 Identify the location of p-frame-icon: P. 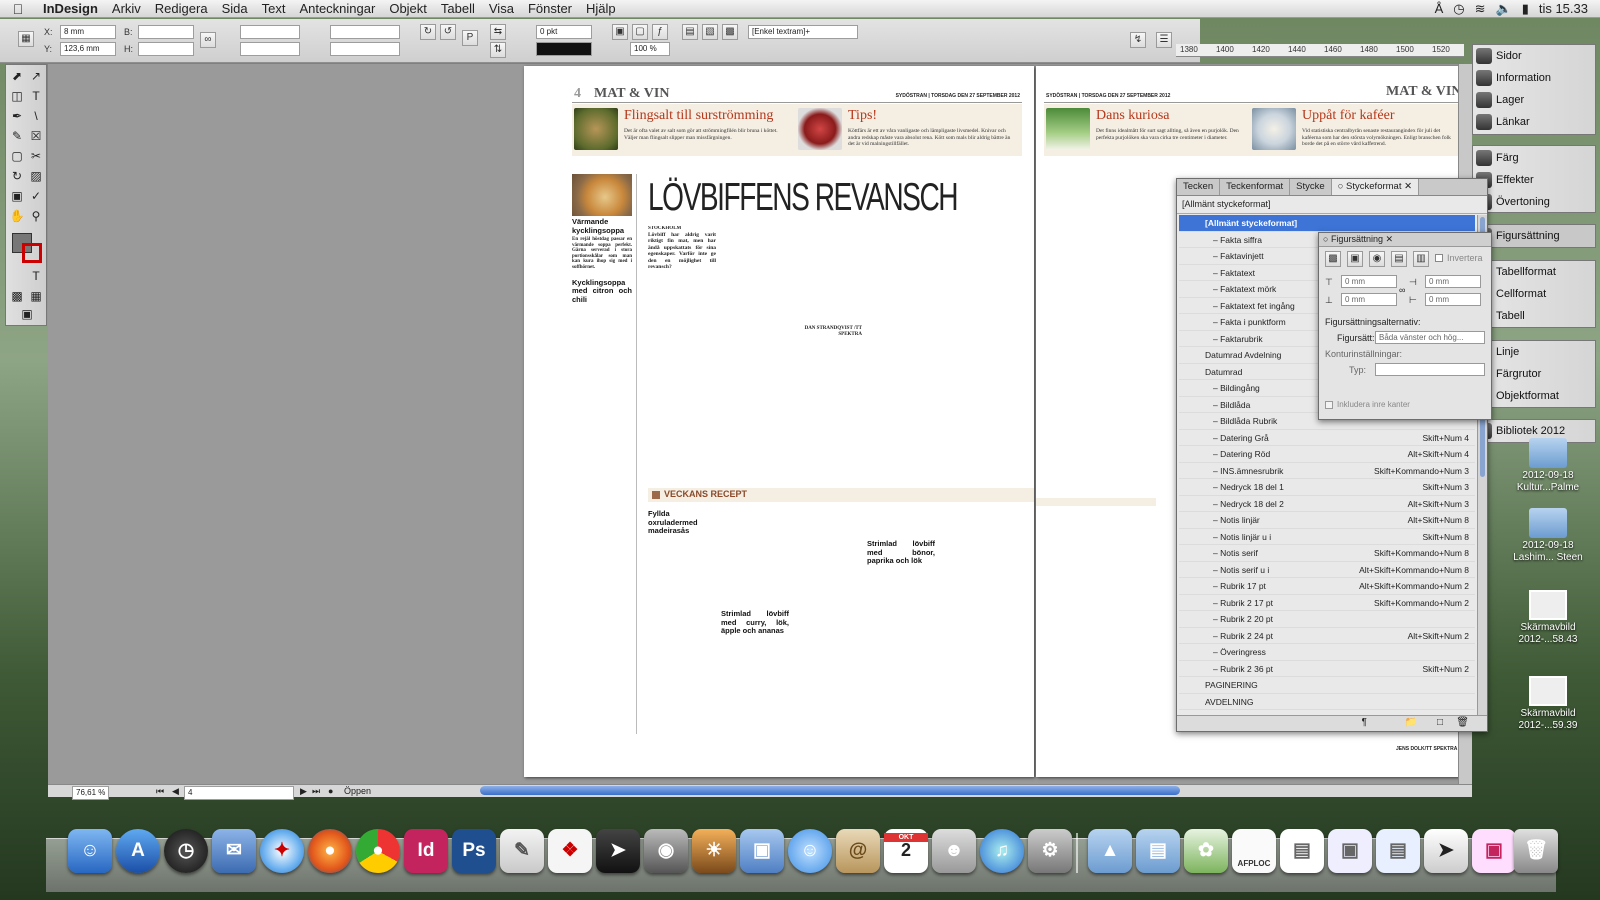
(470, 38).